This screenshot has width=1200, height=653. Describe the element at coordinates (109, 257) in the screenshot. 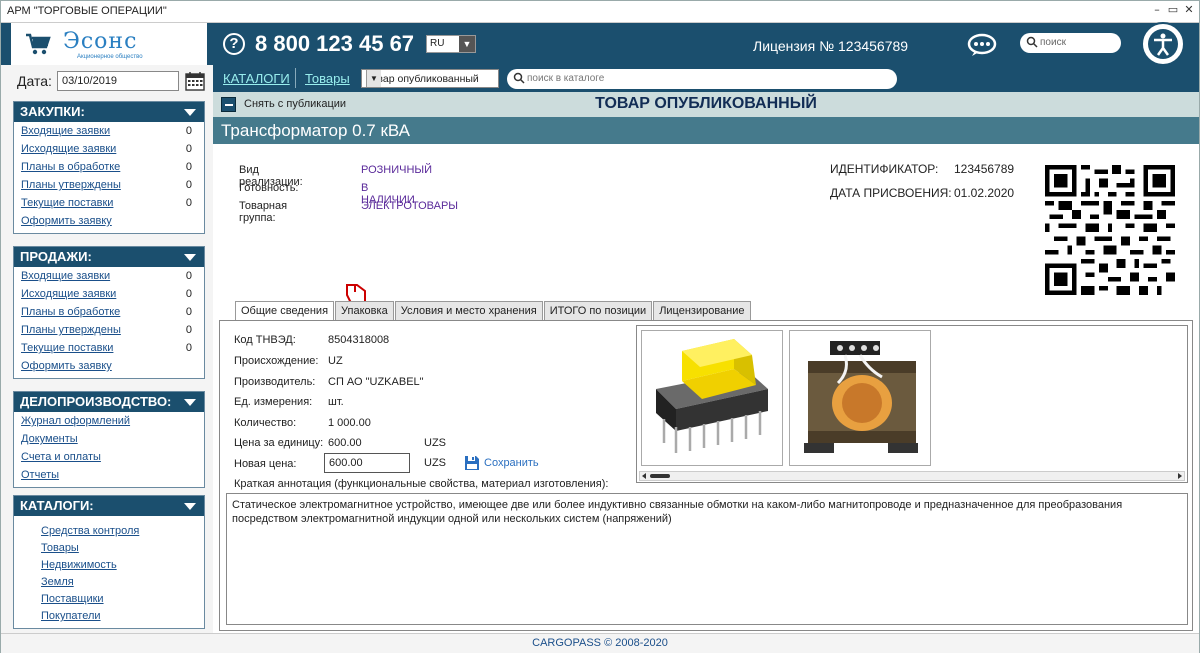

I see `panel-header: ПРОДАЖИ:` at that location.